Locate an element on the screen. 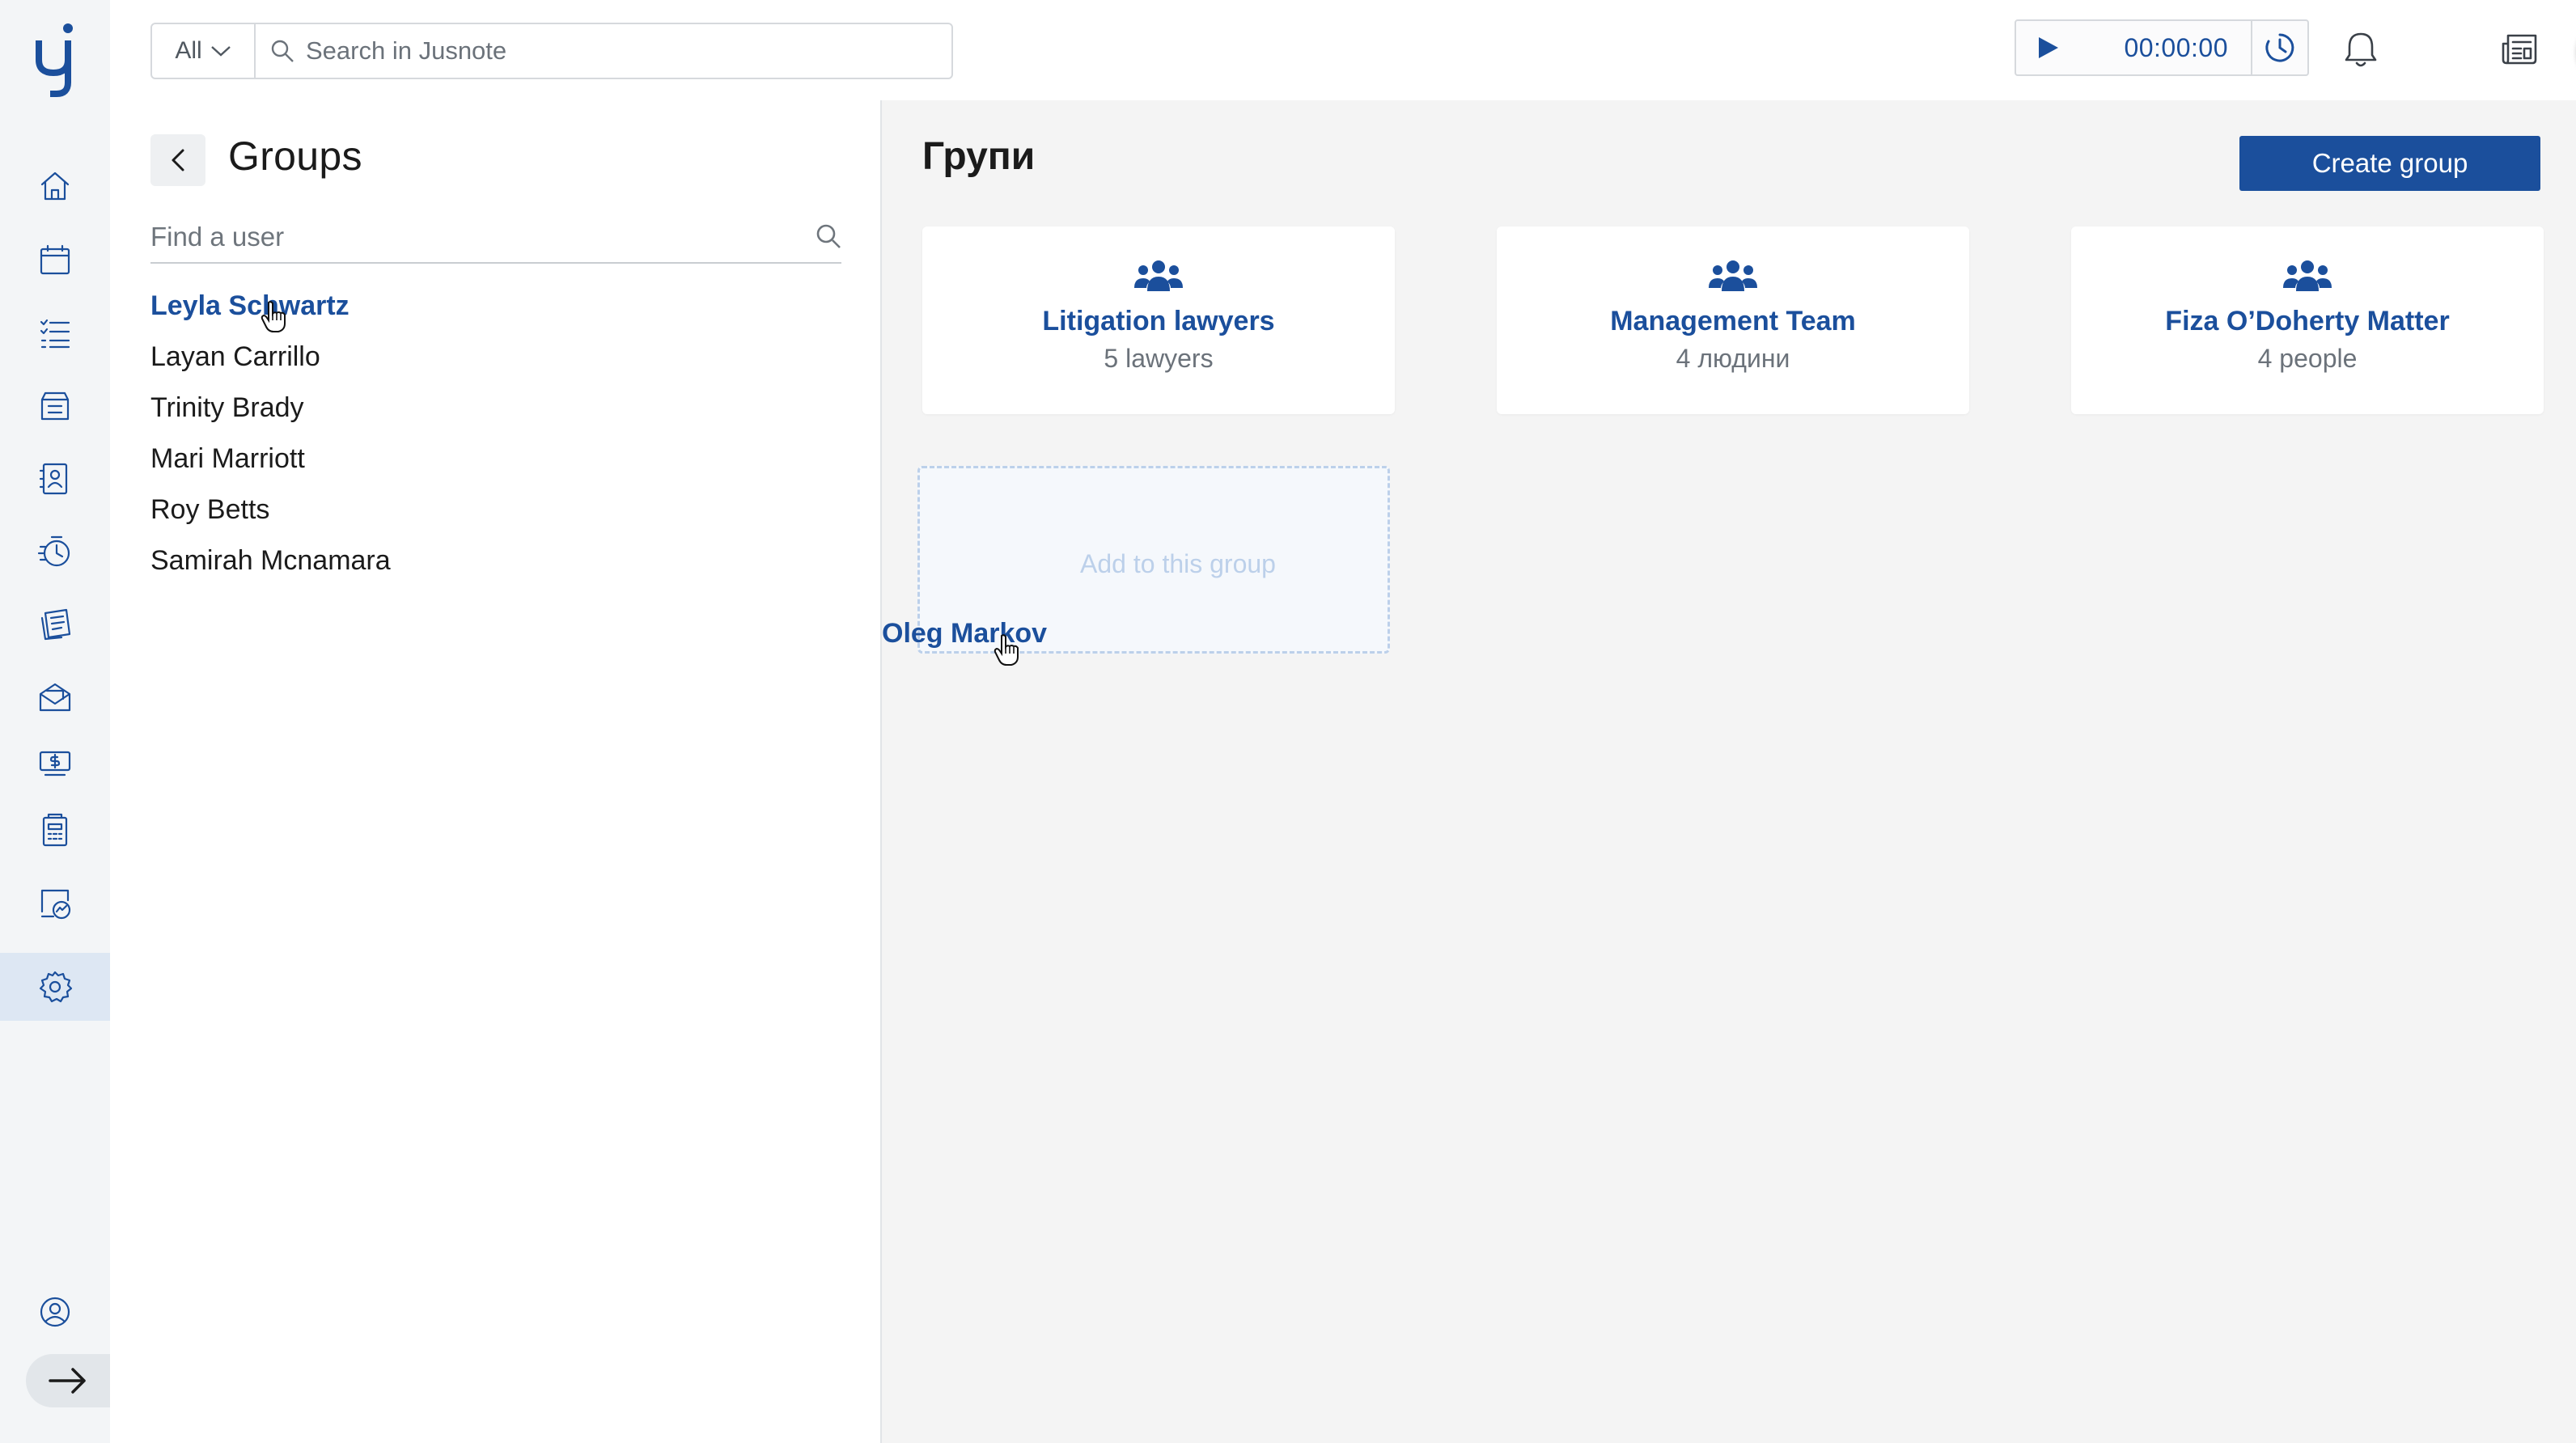 This screenshot has height=1443, width=2576. group-member-count: 5 lawyers is located at coordinates (1159, 358).